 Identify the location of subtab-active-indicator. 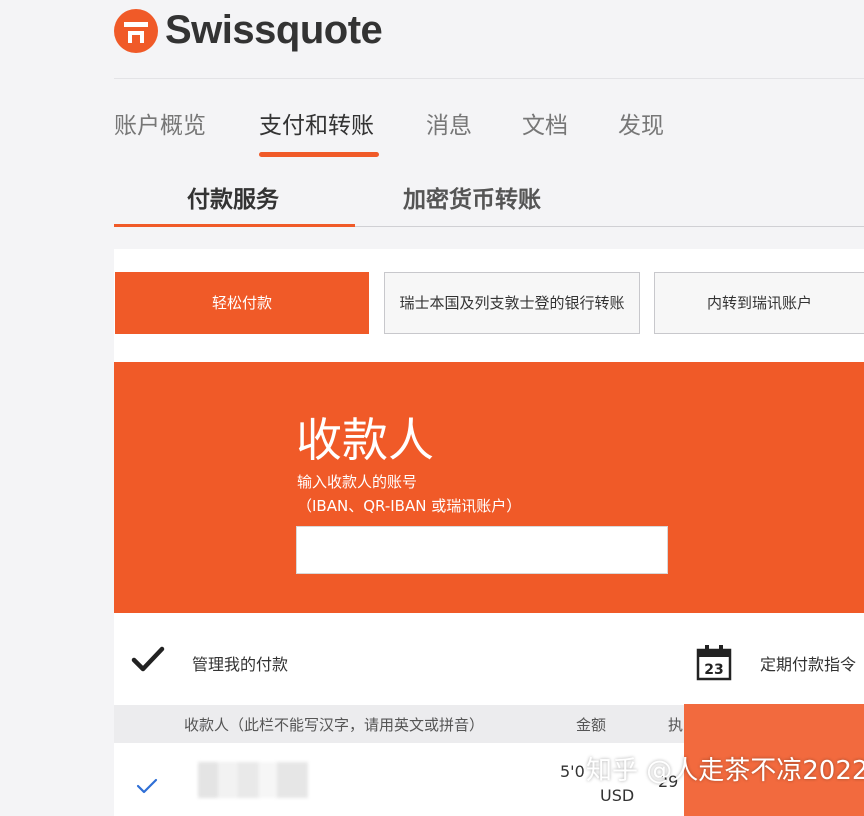
(234, 225).